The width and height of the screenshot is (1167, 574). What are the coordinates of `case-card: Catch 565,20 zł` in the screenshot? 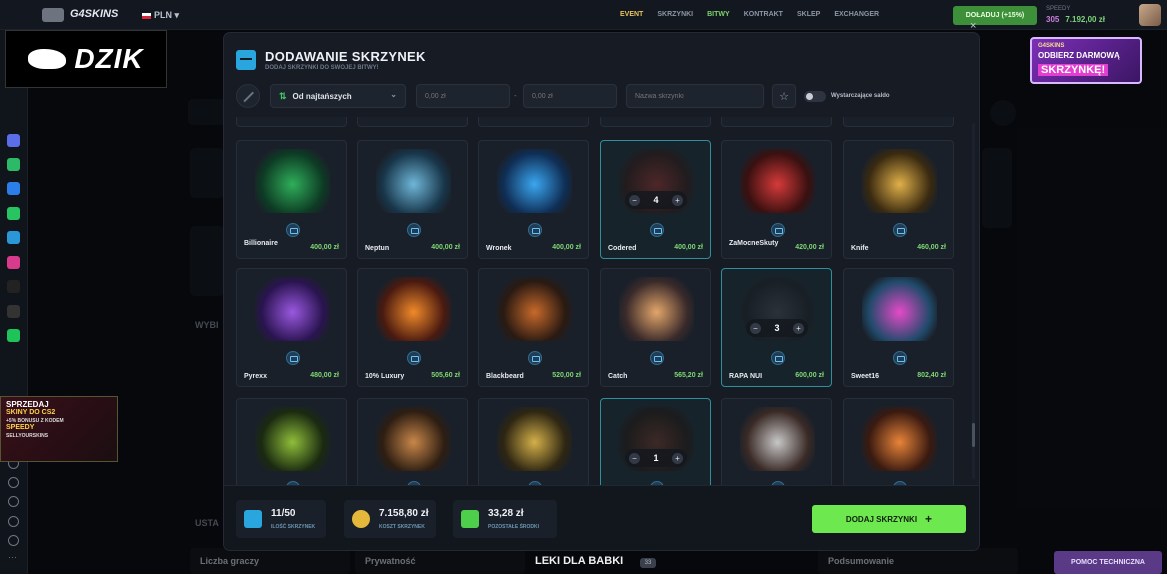 It's located at (655, 327).